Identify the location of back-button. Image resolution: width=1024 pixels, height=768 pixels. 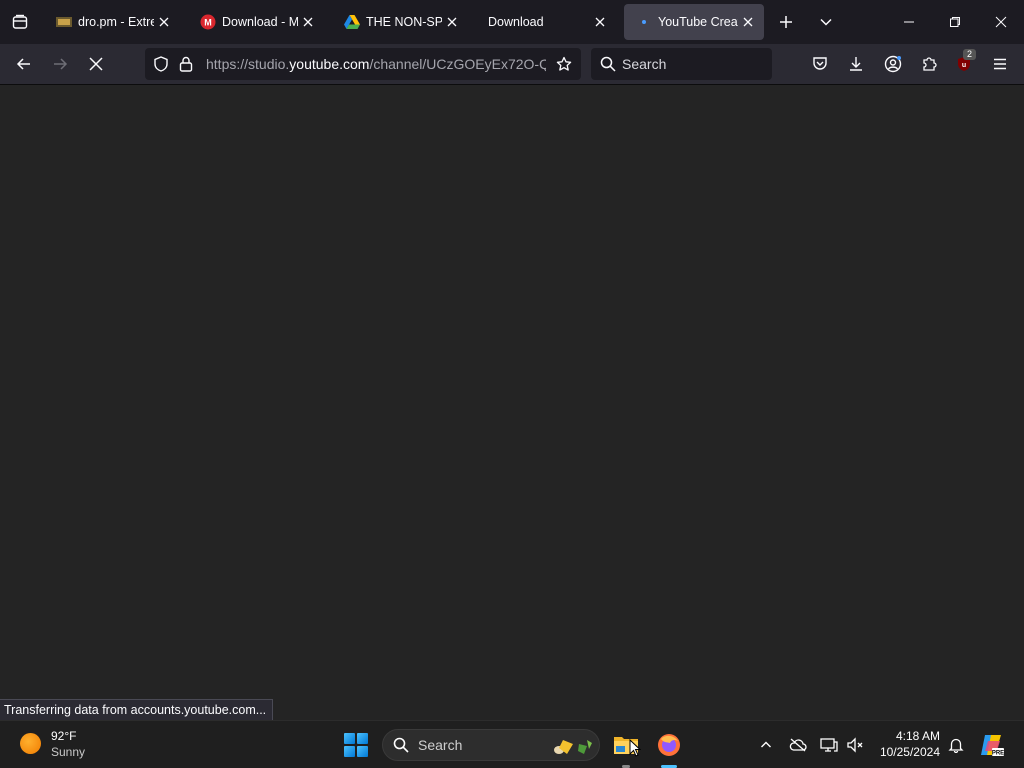
(24, 64).